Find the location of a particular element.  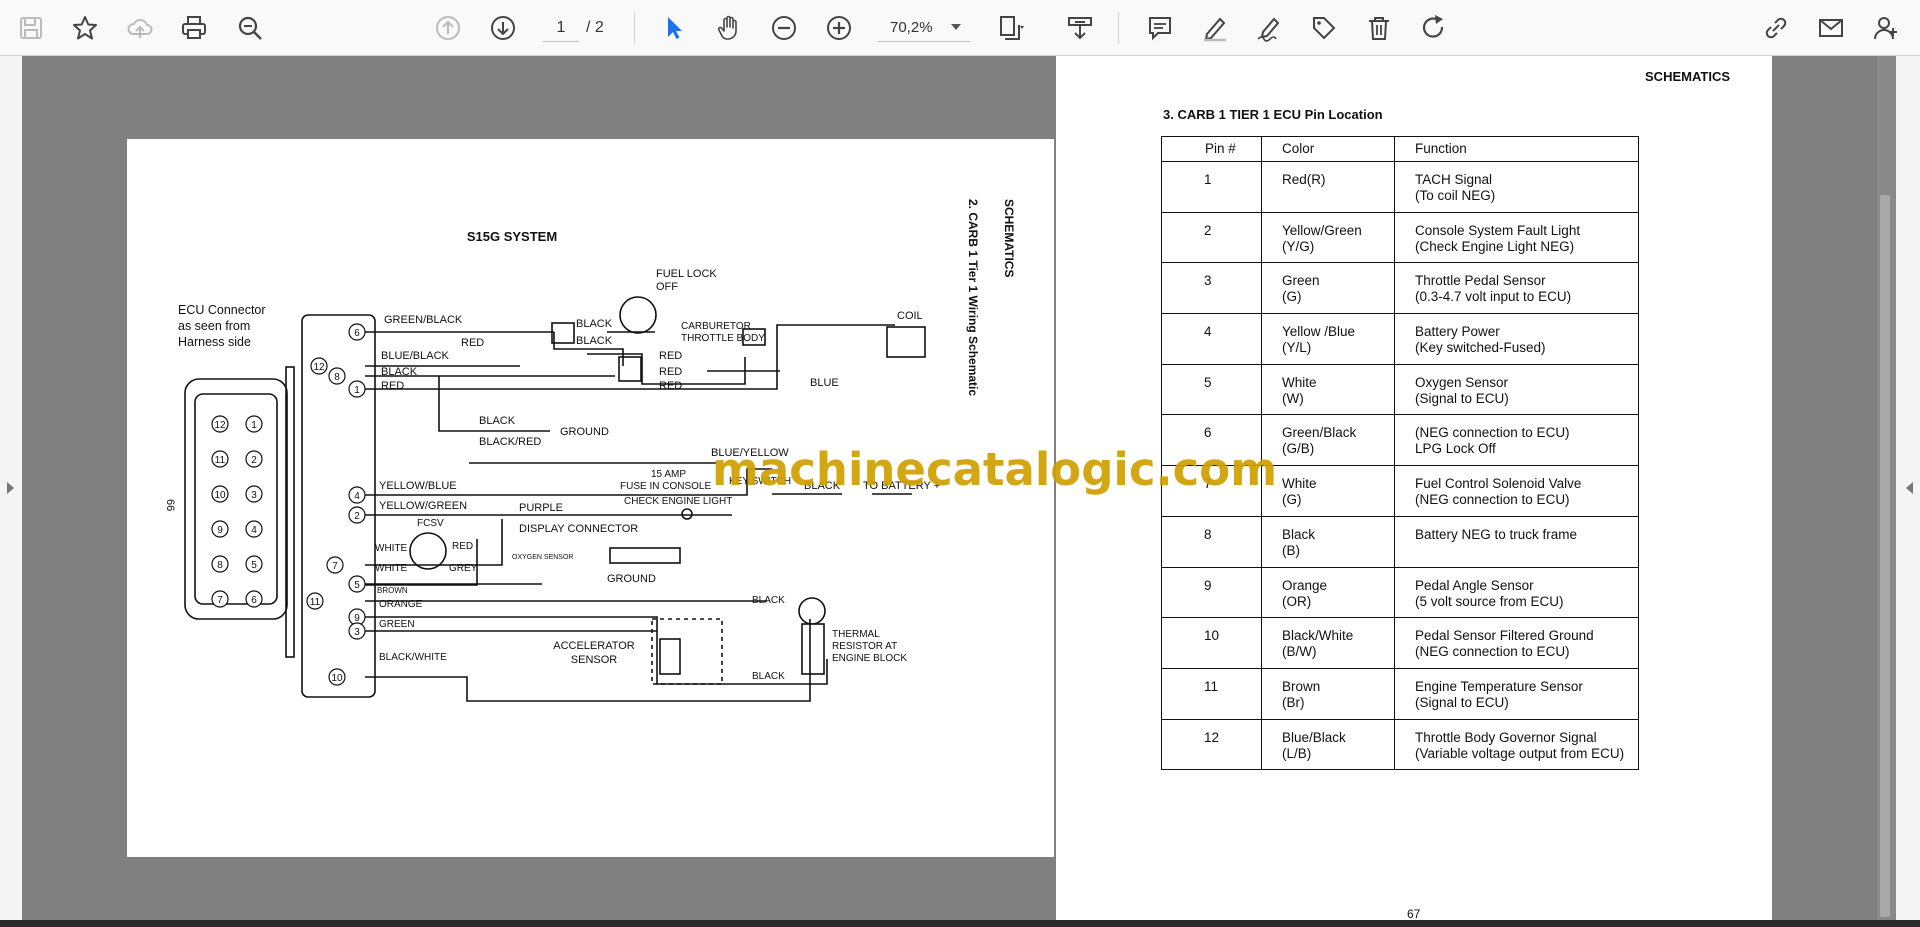

accelerator-label: ACCELERATOR is located at coordinates (594, 646).